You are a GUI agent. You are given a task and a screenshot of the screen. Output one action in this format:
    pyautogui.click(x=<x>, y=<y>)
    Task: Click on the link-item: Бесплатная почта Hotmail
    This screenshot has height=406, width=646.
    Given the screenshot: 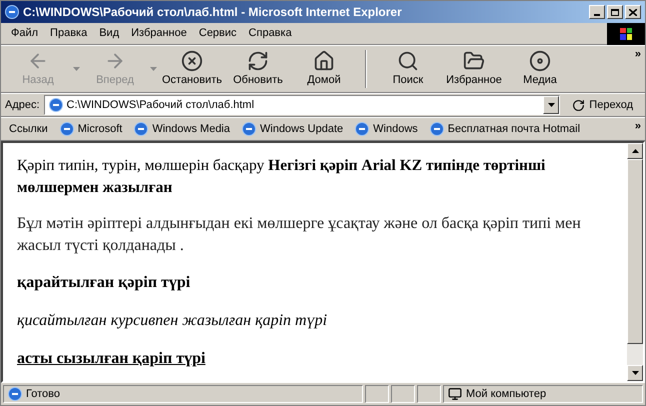 What is the action you would take?
    pyautogui.click(x=505, y=129)
    